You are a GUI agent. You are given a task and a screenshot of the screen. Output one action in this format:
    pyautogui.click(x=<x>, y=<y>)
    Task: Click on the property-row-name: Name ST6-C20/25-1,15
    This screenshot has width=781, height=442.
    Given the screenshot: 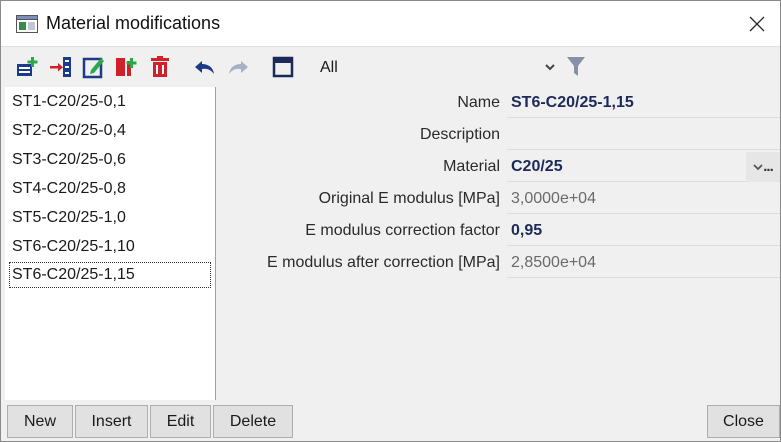 What is the action you would take?
    pyautogui.click(x=499, y=103)
    